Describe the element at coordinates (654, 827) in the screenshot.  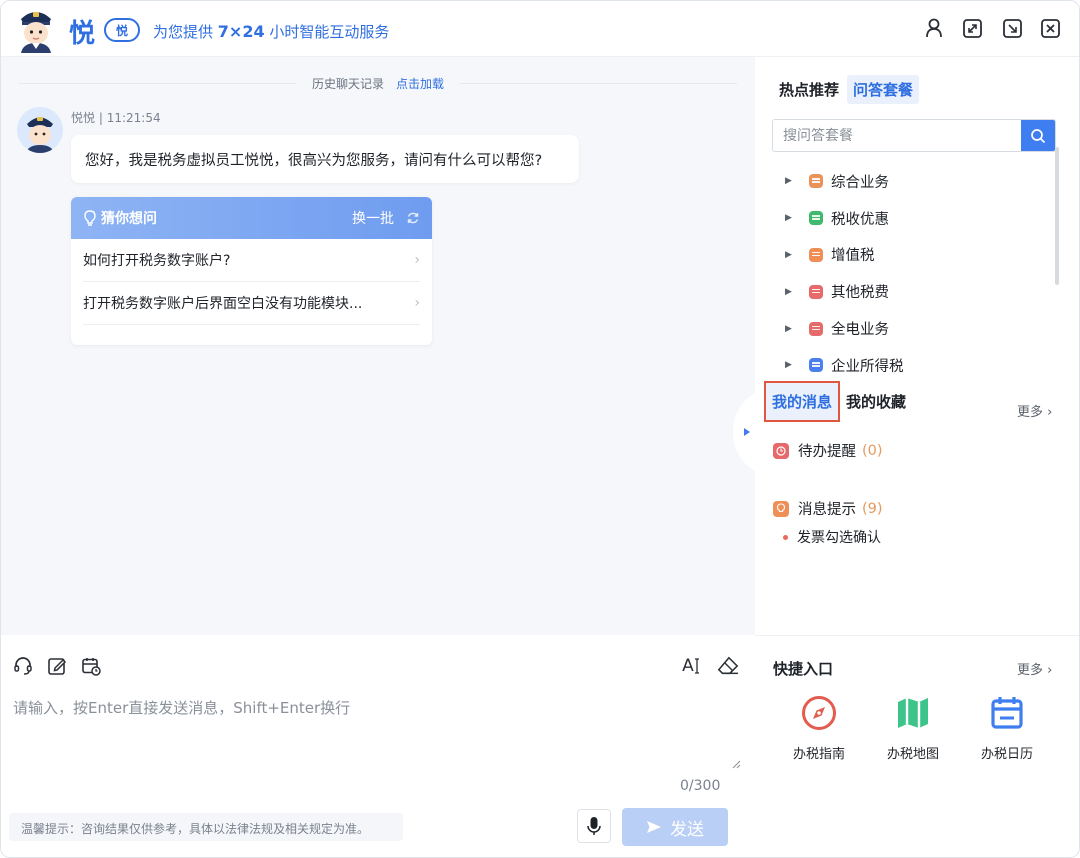
I see `send-icon` at that location.